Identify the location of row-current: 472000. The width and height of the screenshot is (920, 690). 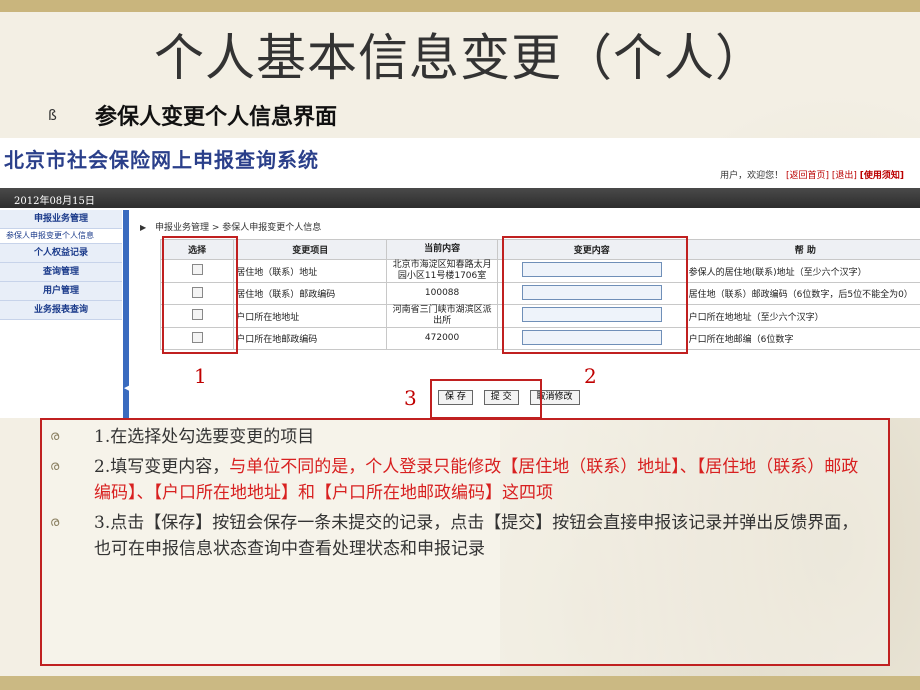
(442, 338).